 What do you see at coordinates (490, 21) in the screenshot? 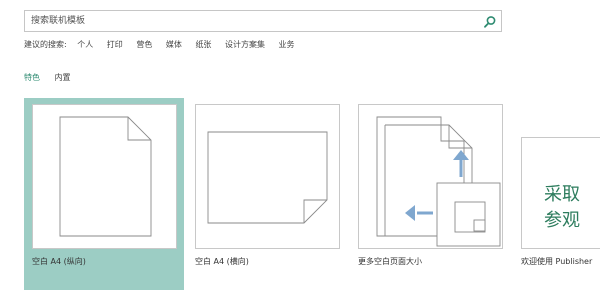
I see `search-icon` at bounding box center [490, 21].